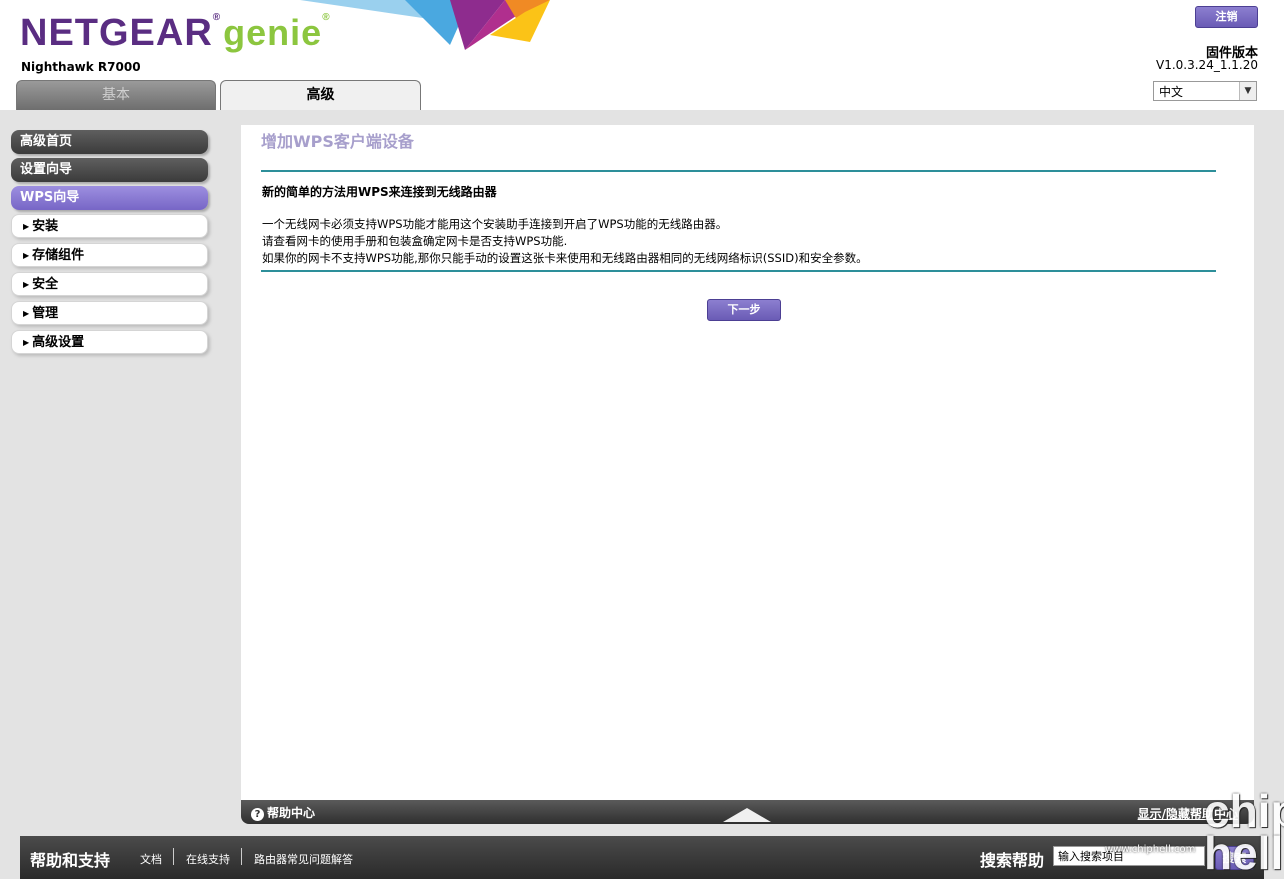 The height and width of the screenshot is (879, 1284). I want to click on logout-button: 注销, so click(1226, 17).